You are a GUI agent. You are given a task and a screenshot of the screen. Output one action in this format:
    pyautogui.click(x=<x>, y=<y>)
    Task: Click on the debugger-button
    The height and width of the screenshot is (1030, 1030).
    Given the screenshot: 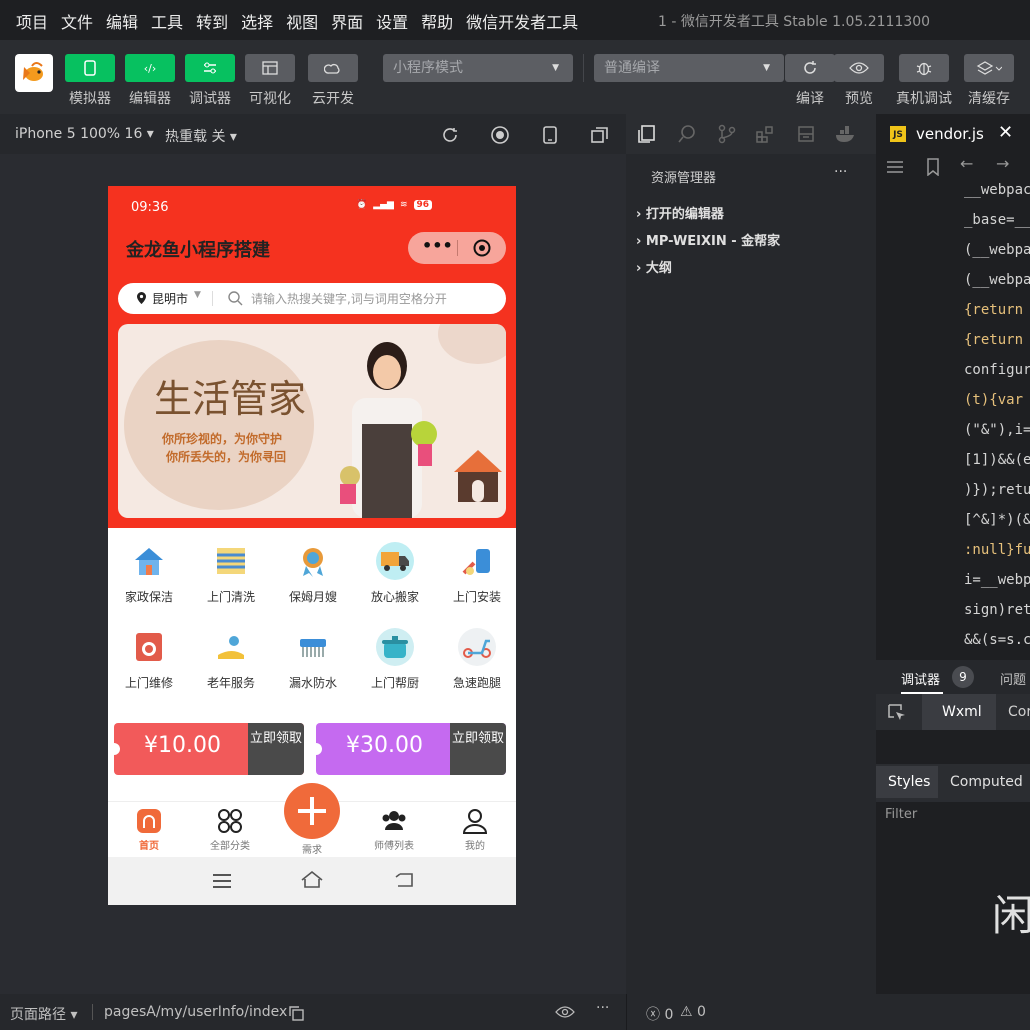 What is the action you would take?
    pyautogui.click(x=210, y=68)
    